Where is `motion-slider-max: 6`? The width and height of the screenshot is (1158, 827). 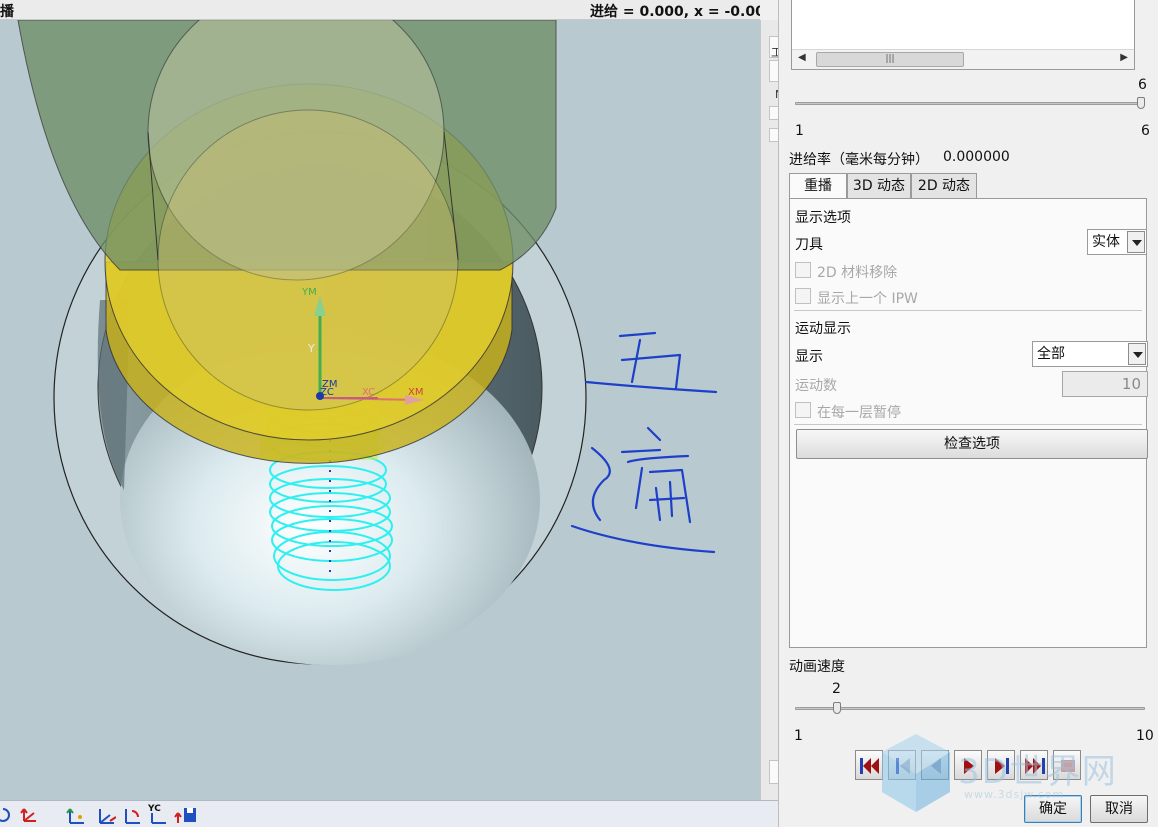
motion-slider-max: 6 is located at coordinates (1145, 131).